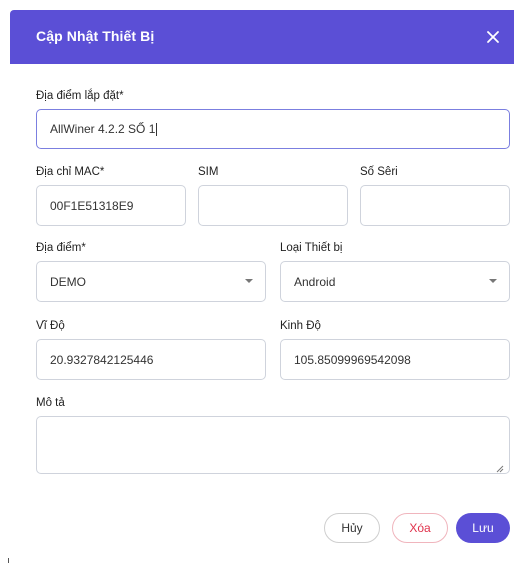 This screenshot has width=524, height=567. I want to click on description-label: Mô tả, so click(50, 403).